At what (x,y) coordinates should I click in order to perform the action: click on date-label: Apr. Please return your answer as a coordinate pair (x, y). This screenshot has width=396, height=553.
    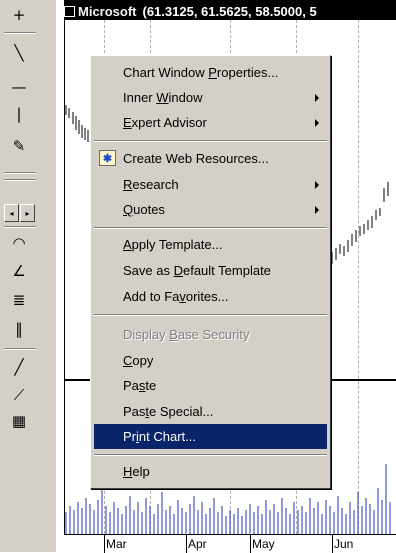
    Looking at the image, I should click on (197, 544).